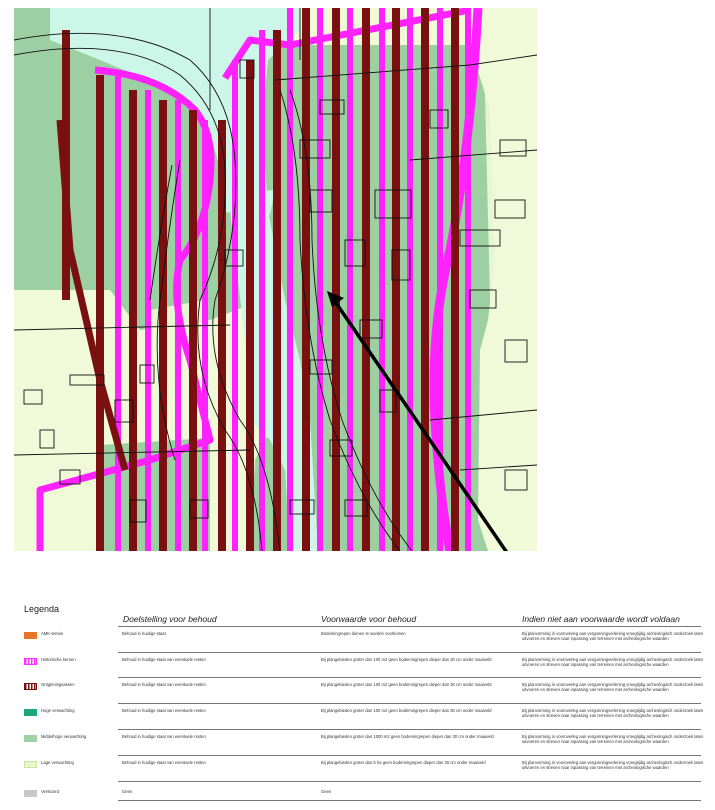  I want to click on row-voorwaarde: Geen, so click(326, 791).